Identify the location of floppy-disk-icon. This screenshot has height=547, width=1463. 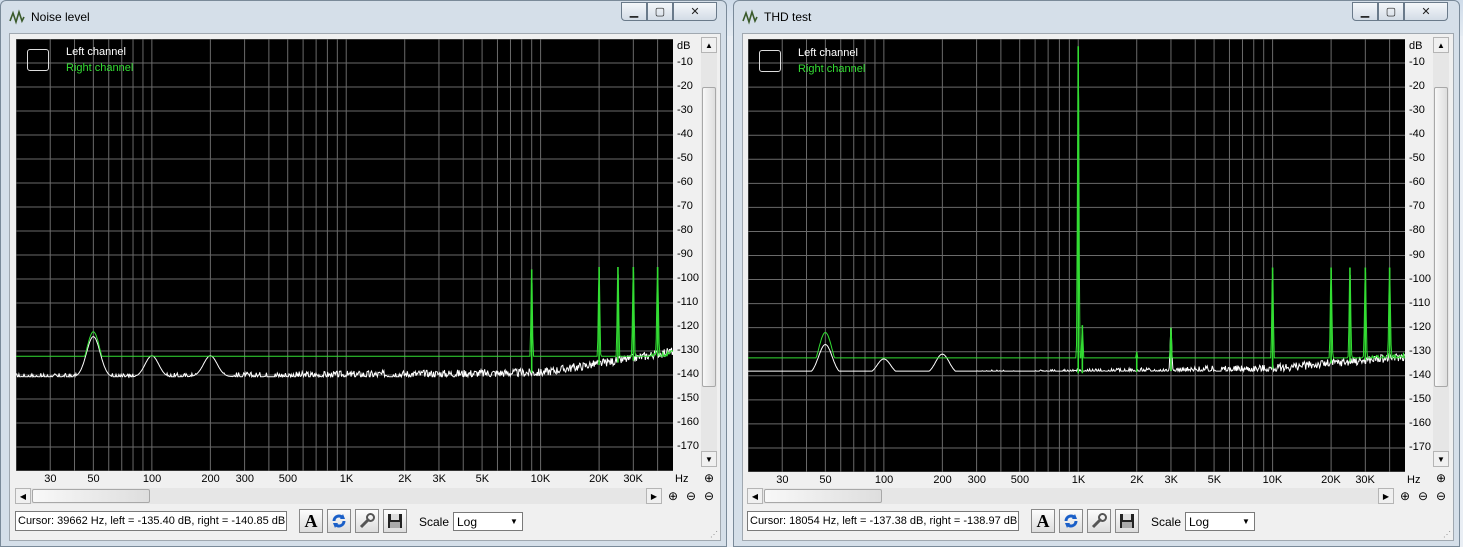
(1127, 521).